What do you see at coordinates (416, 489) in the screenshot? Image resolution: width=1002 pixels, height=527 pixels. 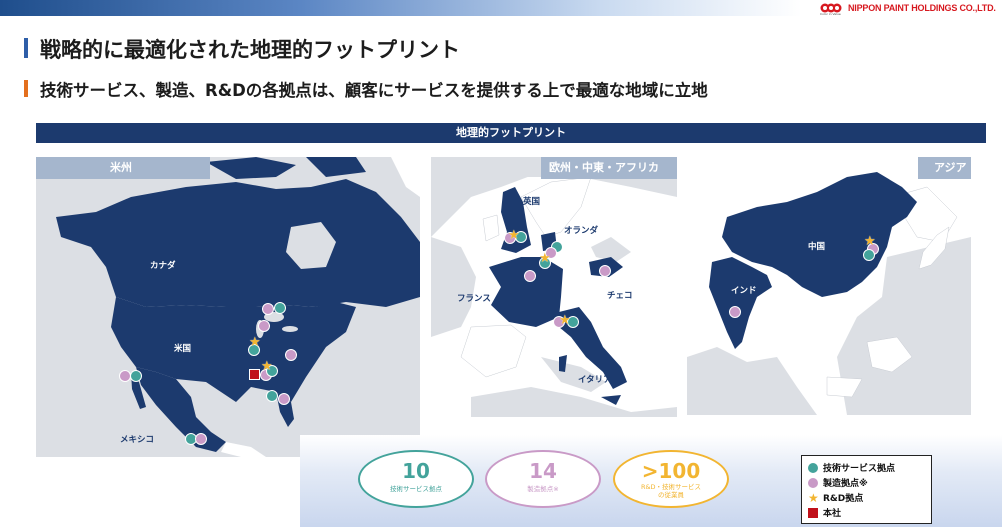 I see `stat-tech-label: 技術サービス拠点` at bounding box center [416, 489].